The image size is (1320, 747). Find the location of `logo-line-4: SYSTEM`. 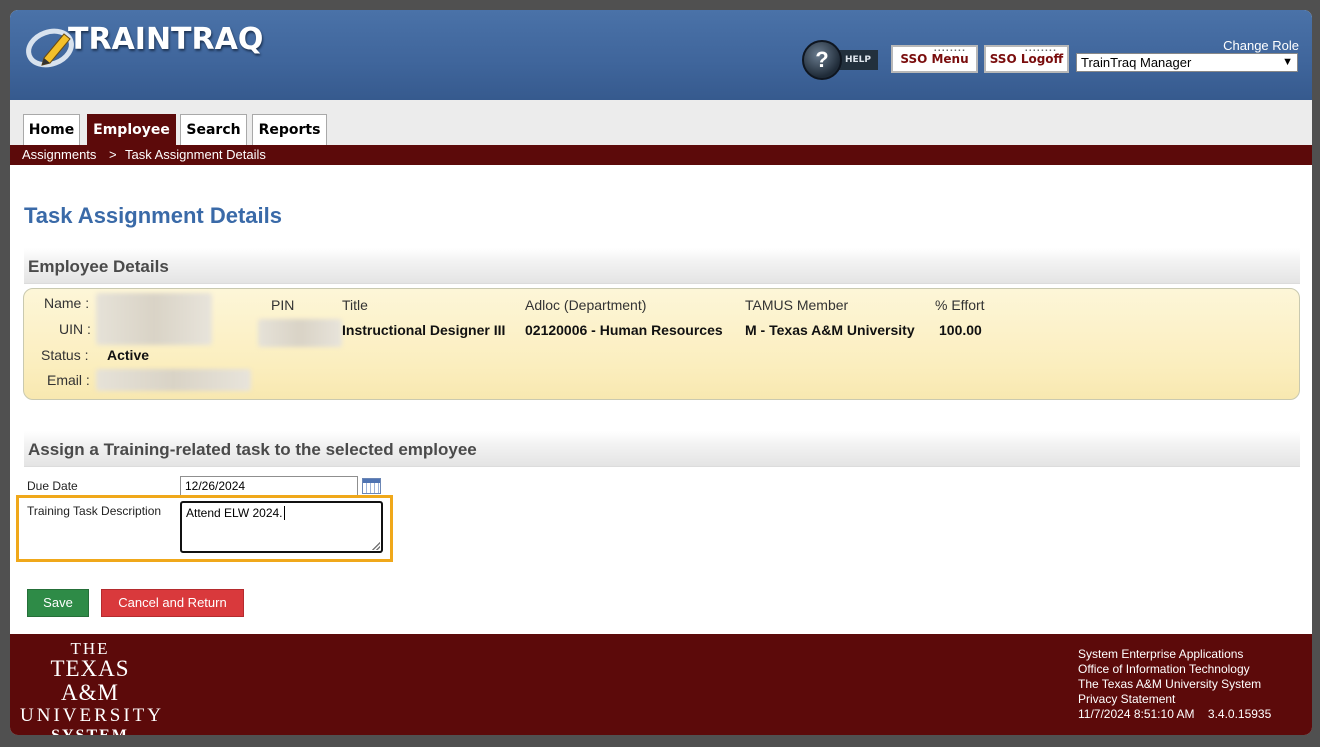

logo-line-4: SYSTEM is located at coordinates (90, 730).